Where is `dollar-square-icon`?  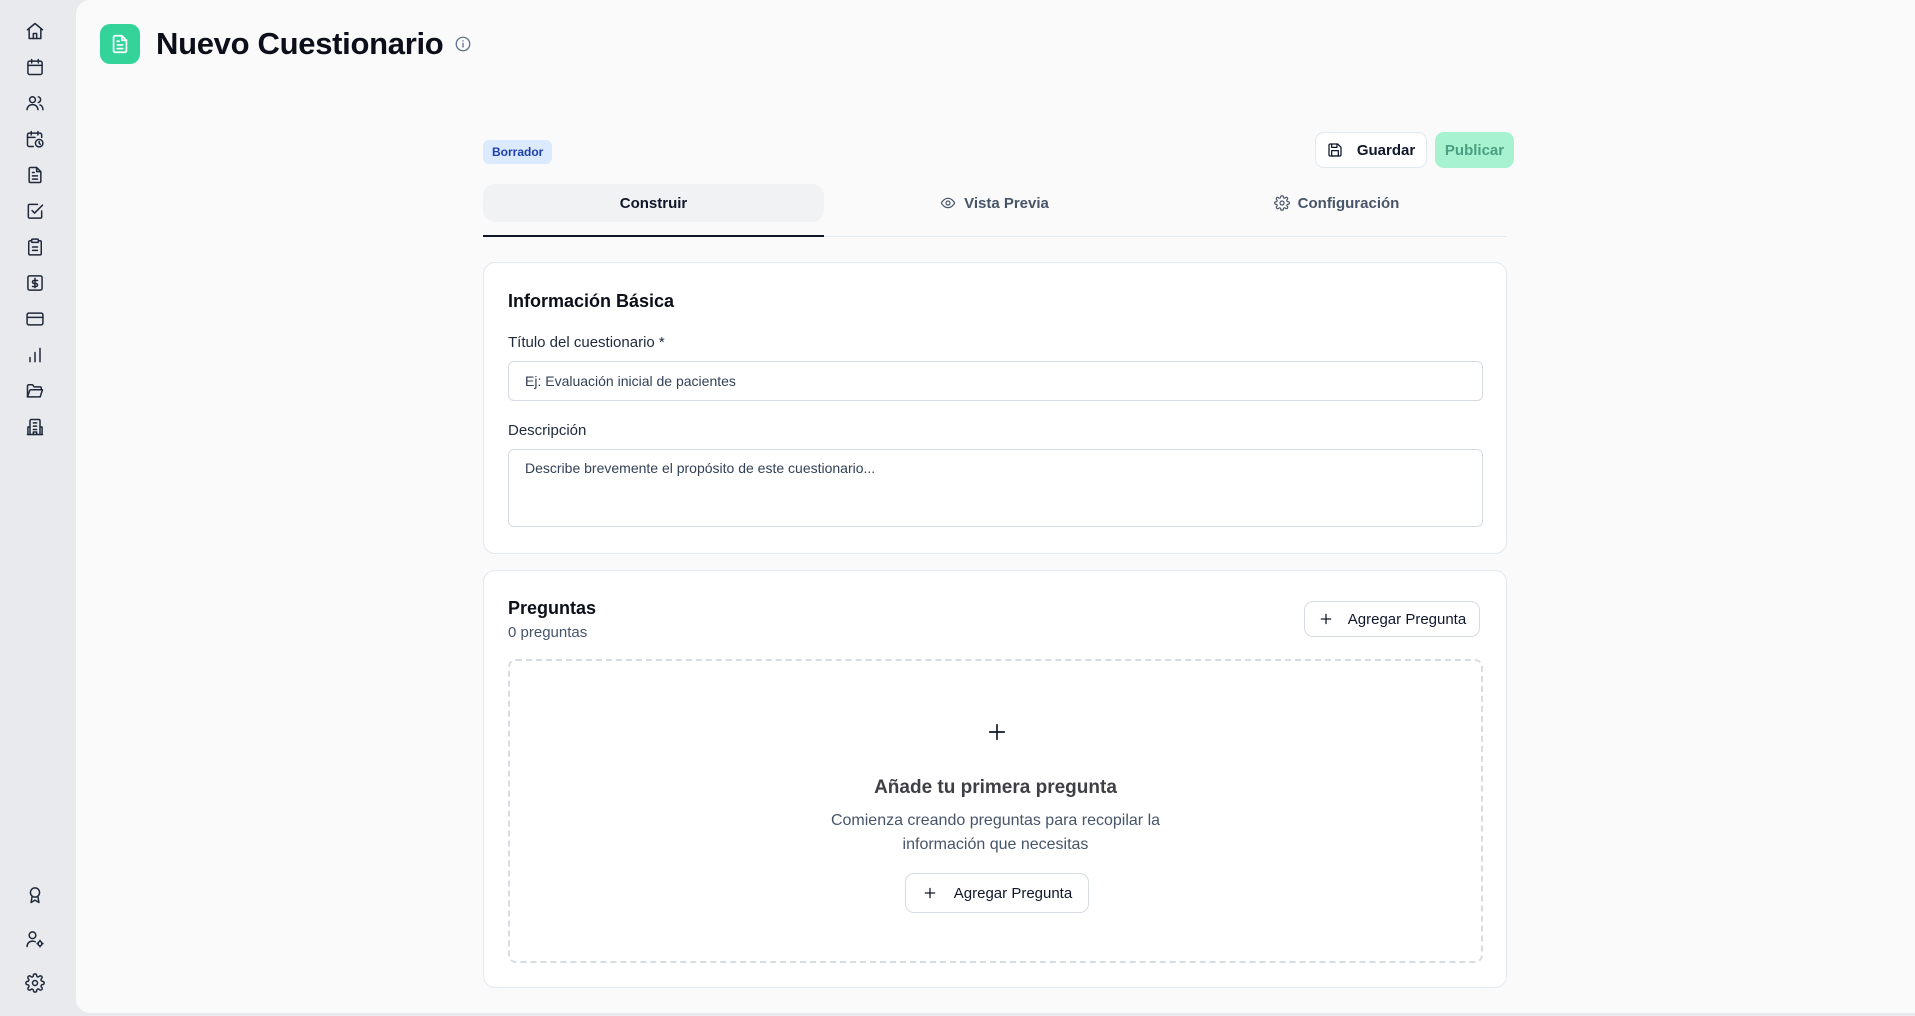 dollar-square-icon is located at coordinates (35, 283).